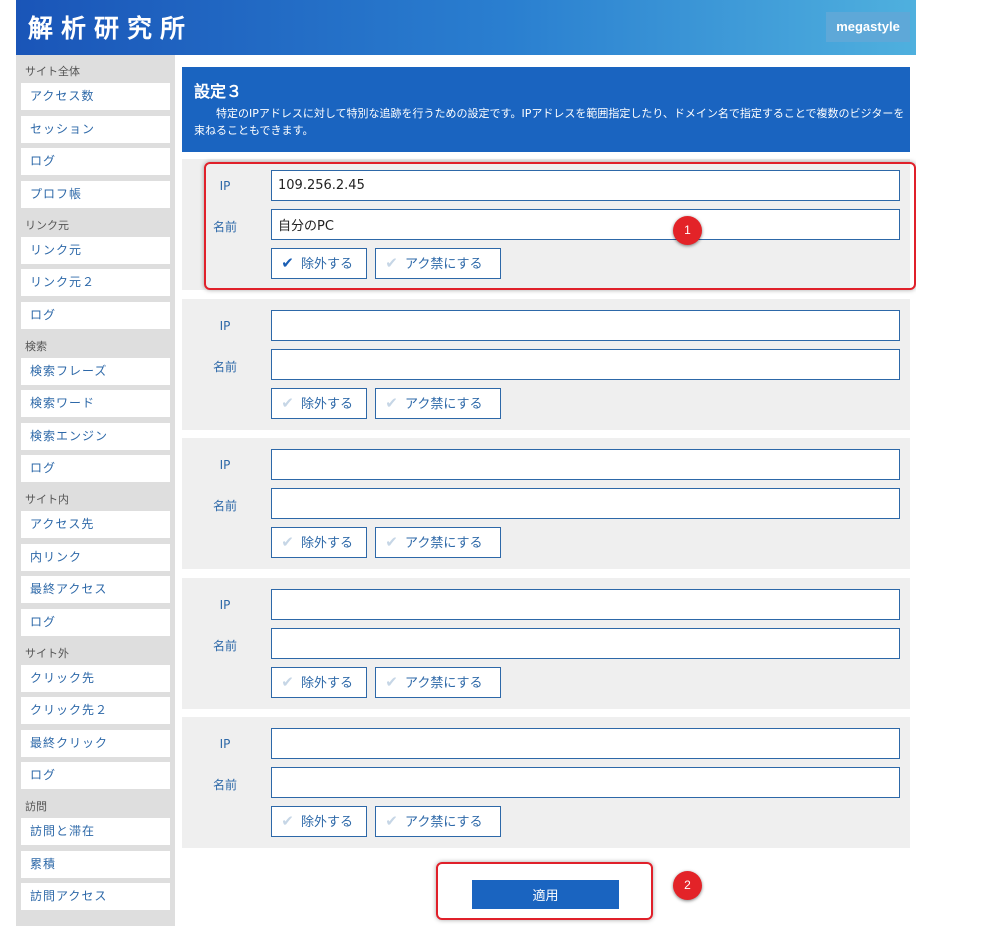 The width and height of the screenshot is (1003, 926). I want to click on sidebar-item: アクセス先, so click(95, 524).